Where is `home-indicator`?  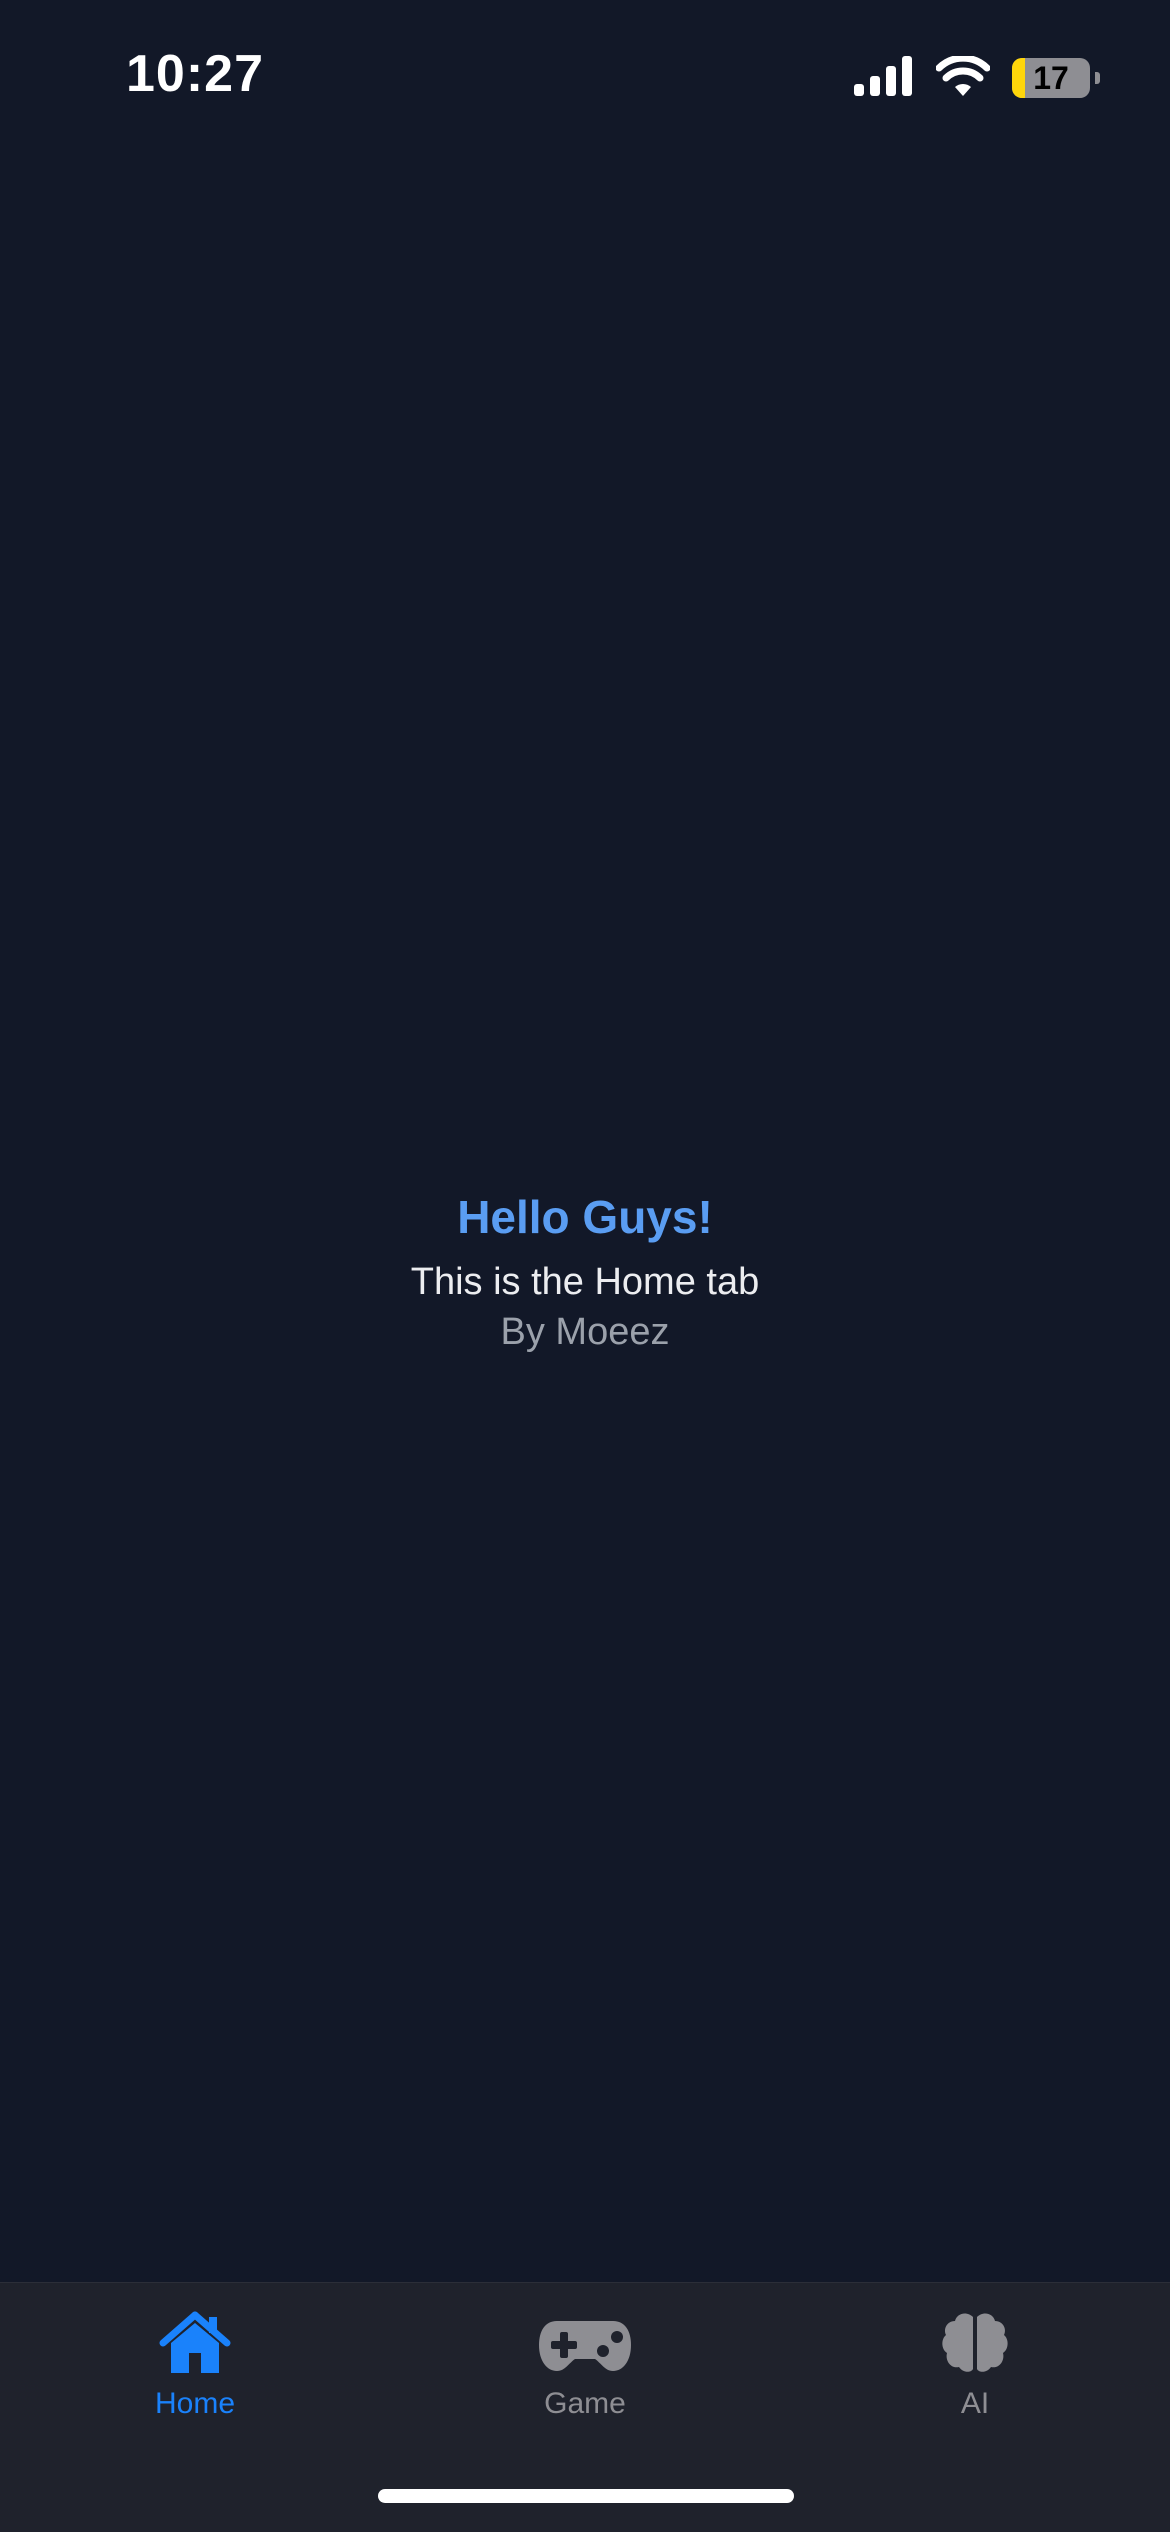
home-indicator is located at coordinates (586, 2496).